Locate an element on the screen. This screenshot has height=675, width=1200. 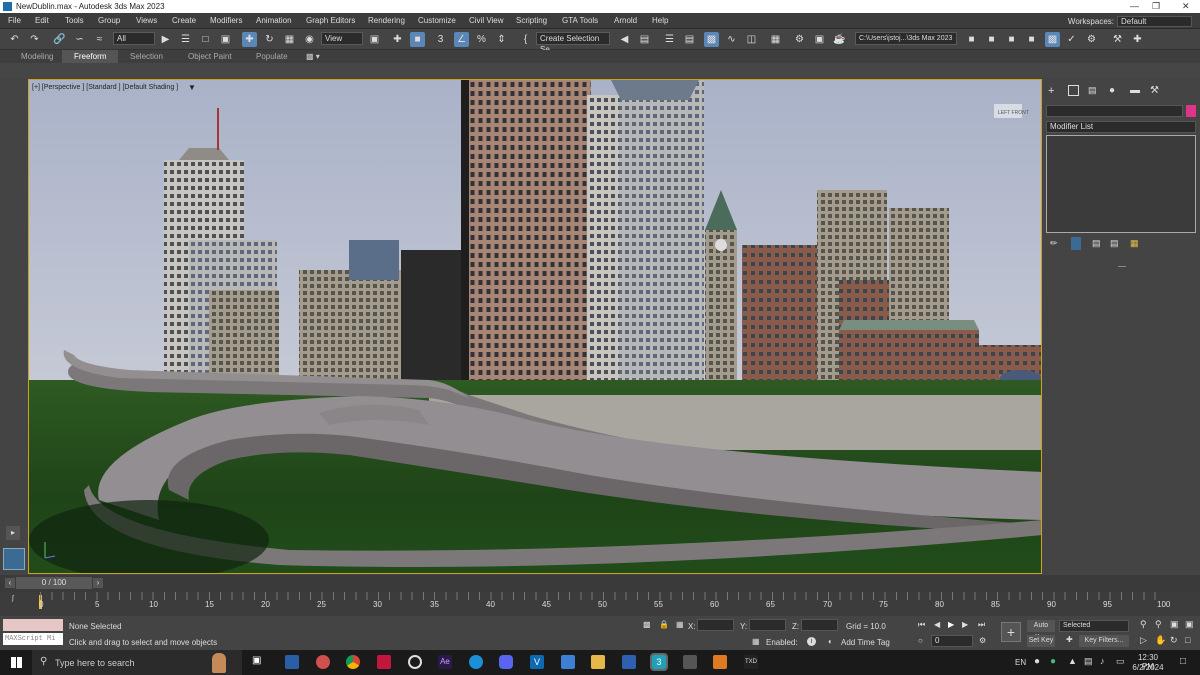
rect-selection-icon: □ is located at coordinates (205, 39).